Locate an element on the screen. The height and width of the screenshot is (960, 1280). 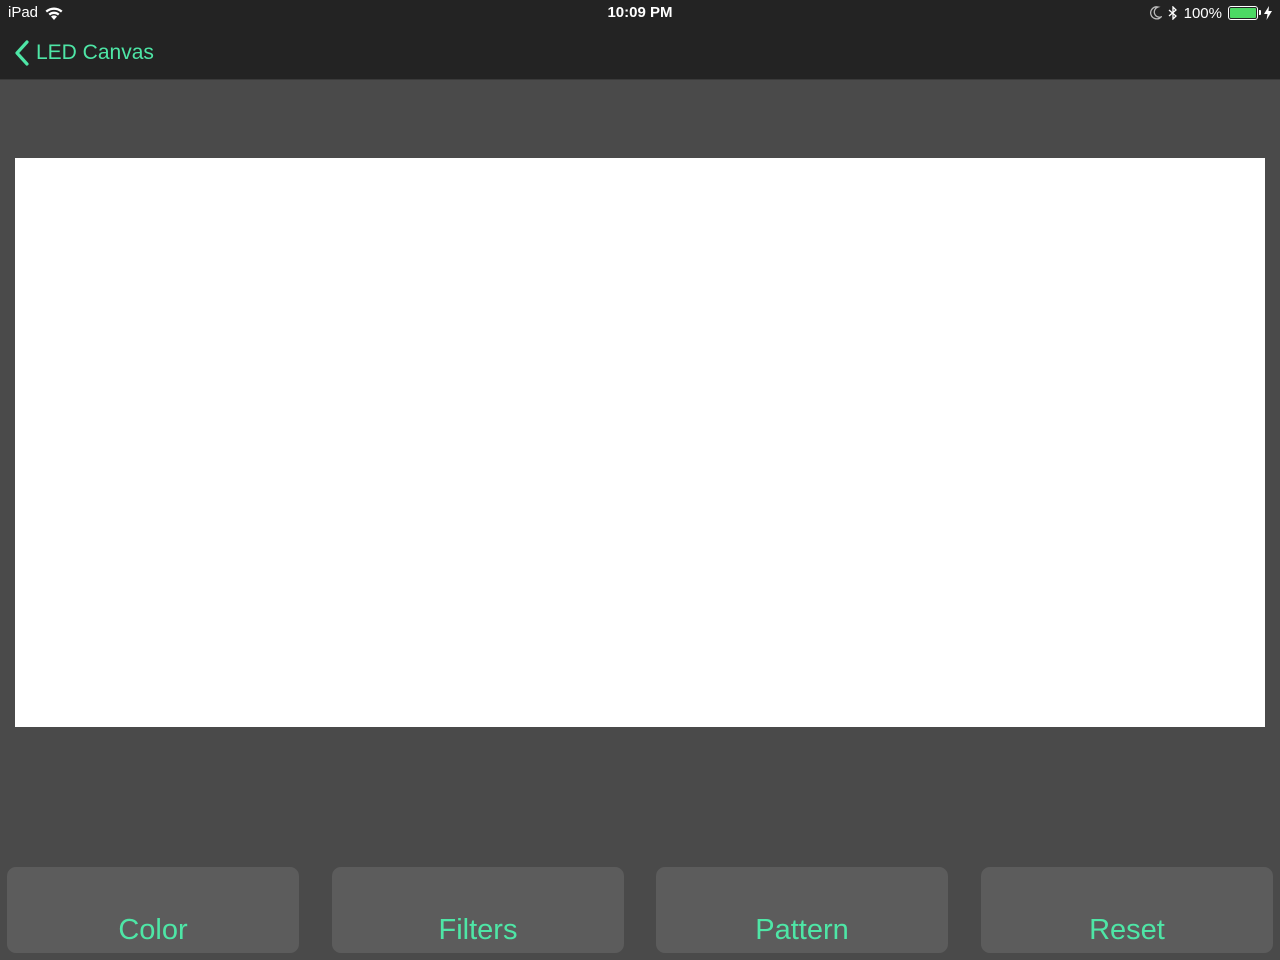
charging-bolt-icon is located at coordinates (1268, 13).